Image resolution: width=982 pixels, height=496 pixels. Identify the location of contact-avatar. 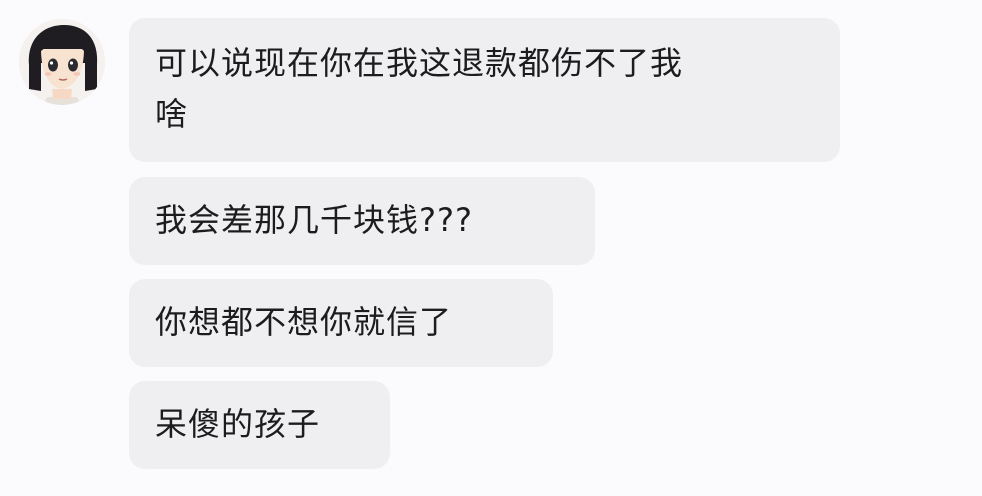
(62, 62).